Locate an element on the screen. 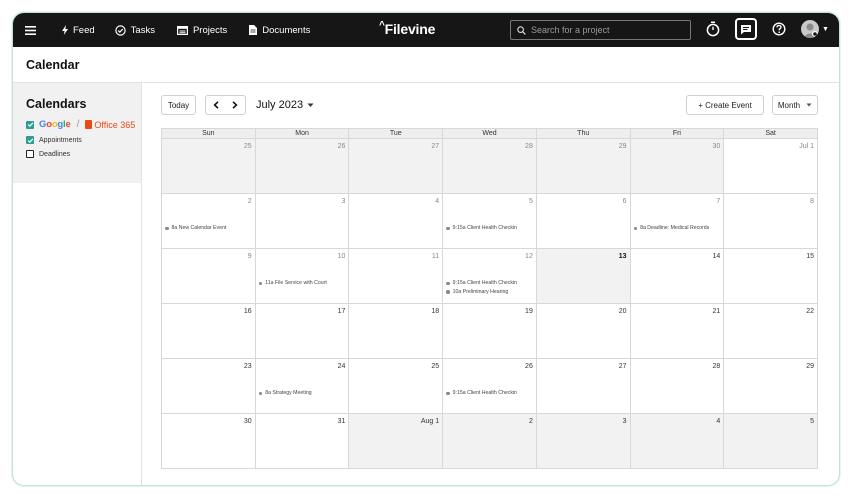  nav-projects: Projects is located at coordinates (202, 30).